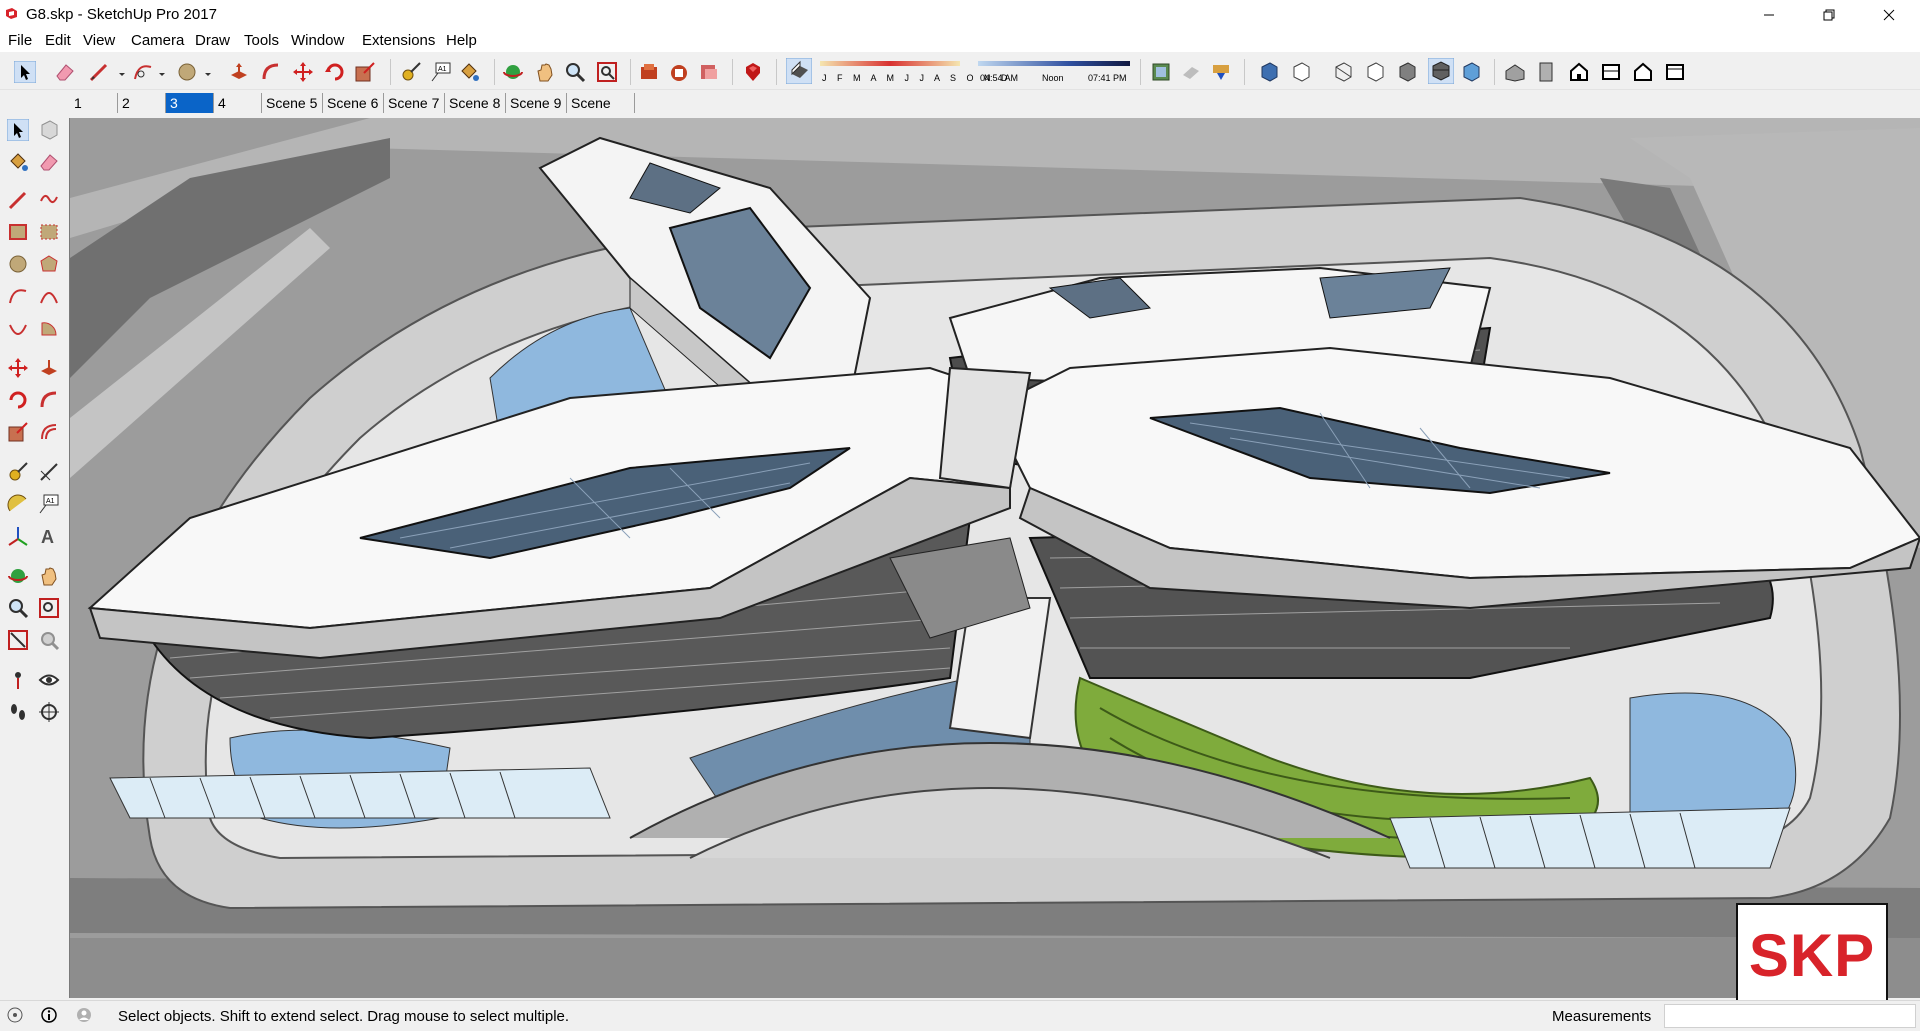 Image resolution: width=1920 pixels, height=1031 pixels. What do you see at coordinates (49, 130) in the screenshot?
I see `make-component-icon` at bounding box center [49, 130].